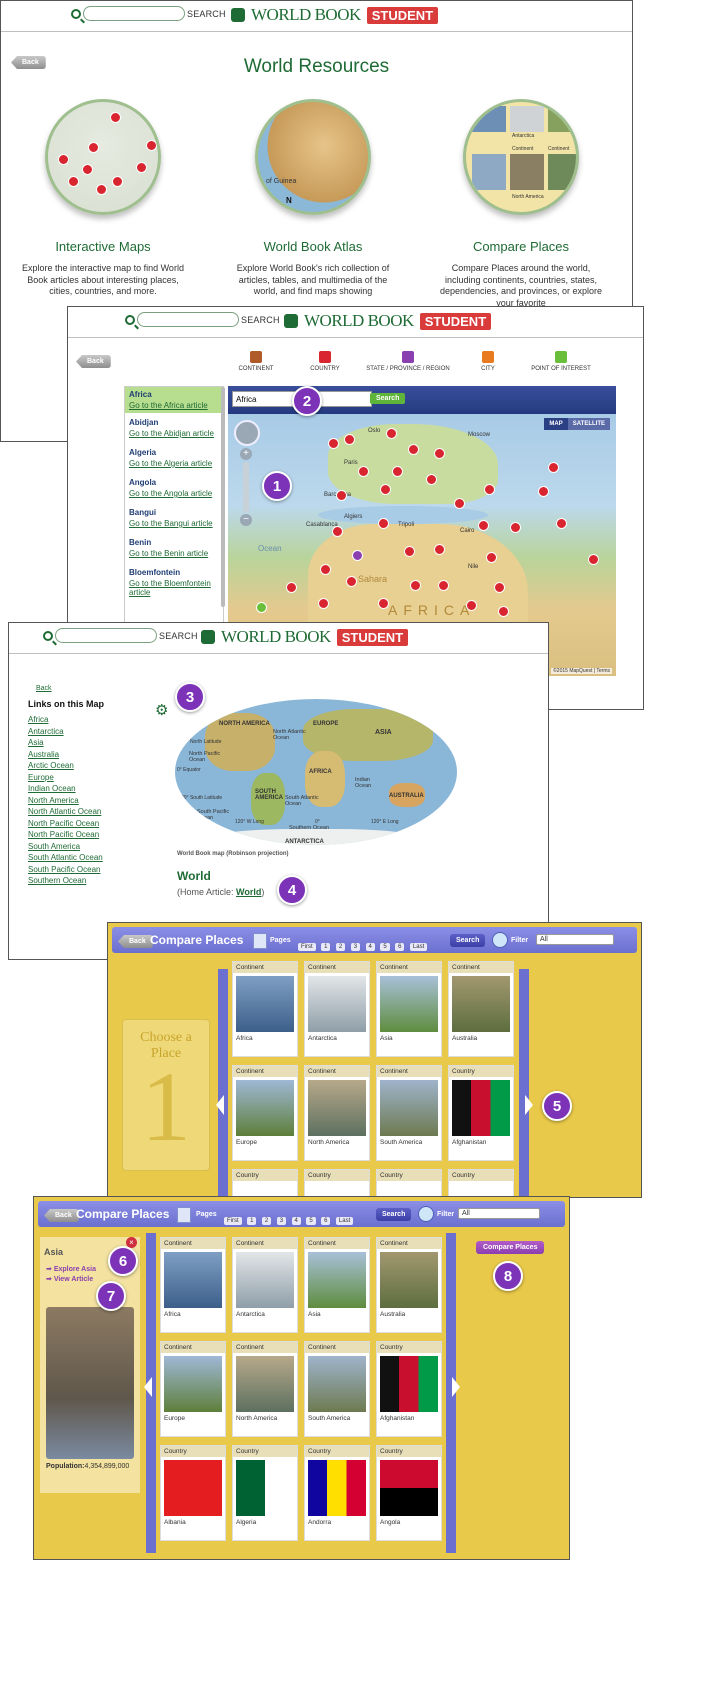  Describe the element at coordinates (174, 428) in the screenshot. I see `result-item: Abidjan Go to the Abidjan article` at that location.